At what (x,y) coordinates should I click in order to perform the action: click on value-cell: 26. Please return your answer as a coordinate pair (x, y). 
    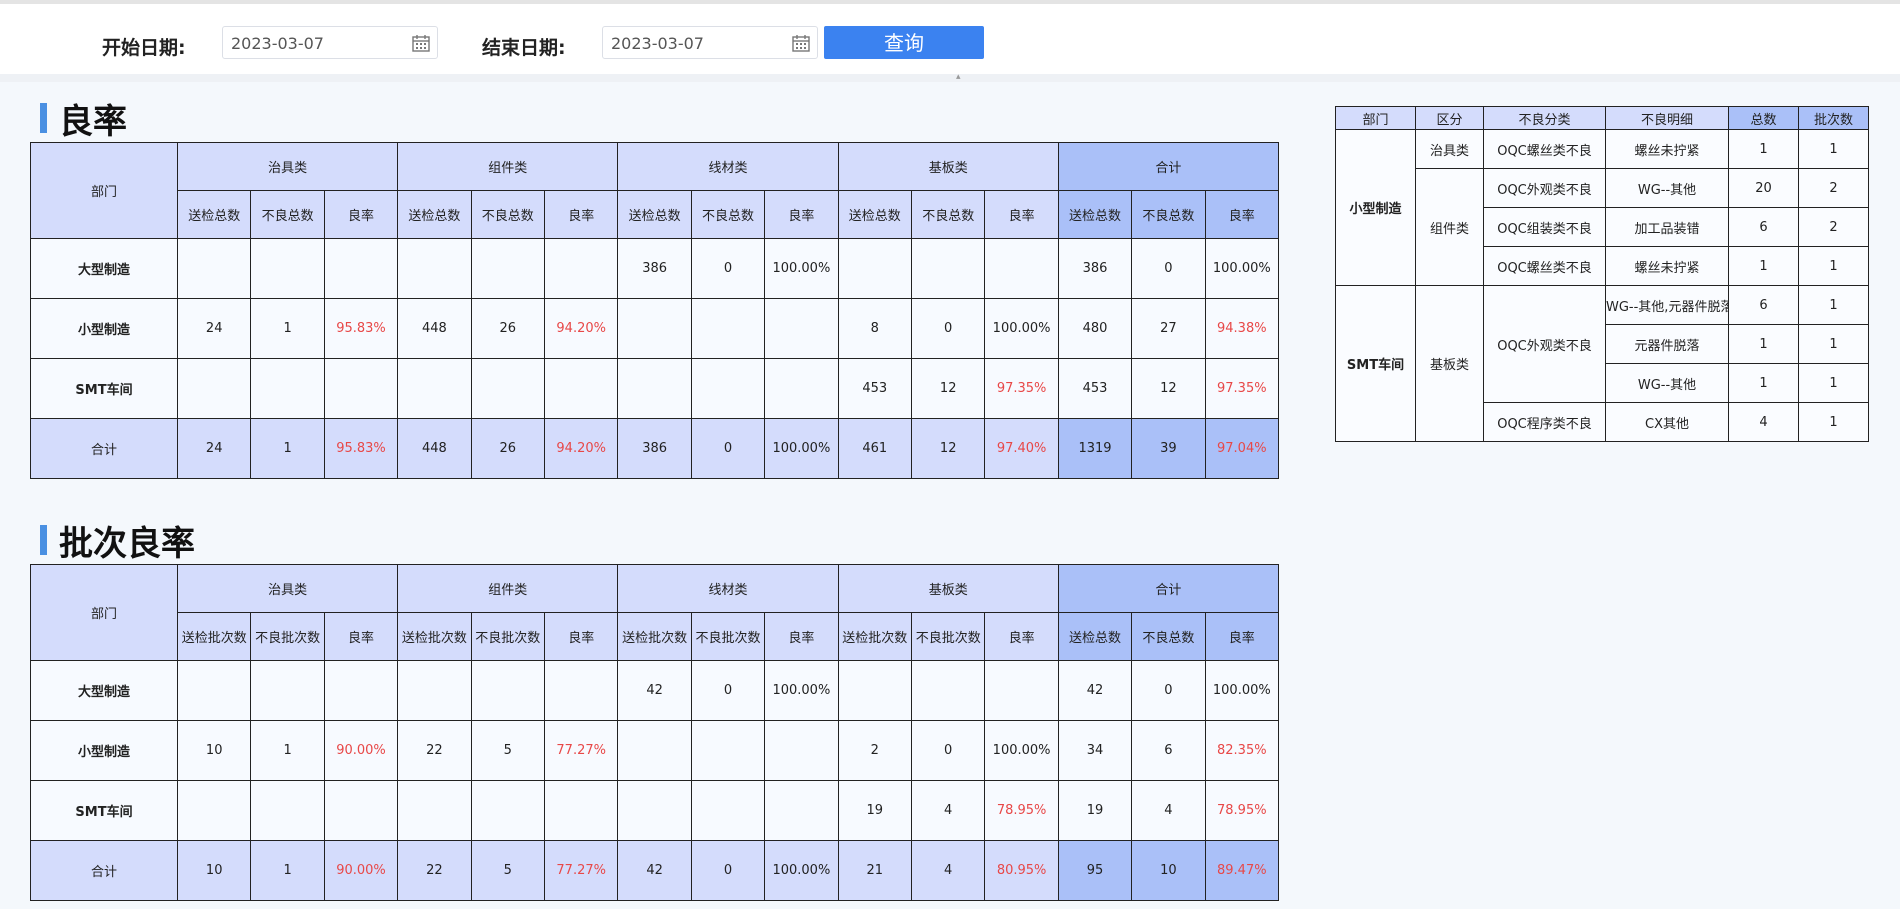
    Looking at the image, I should click on (507, 328).